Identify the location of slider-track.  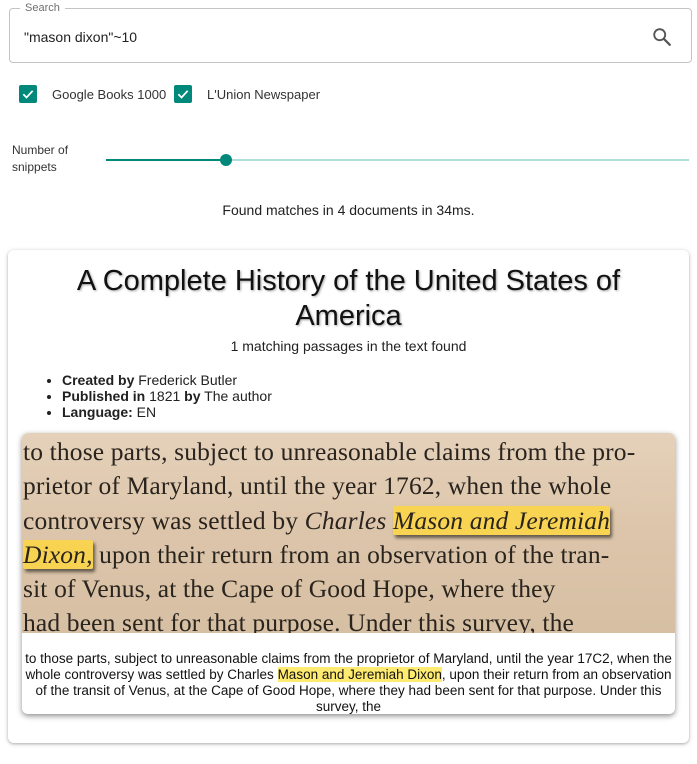
(166, 160).